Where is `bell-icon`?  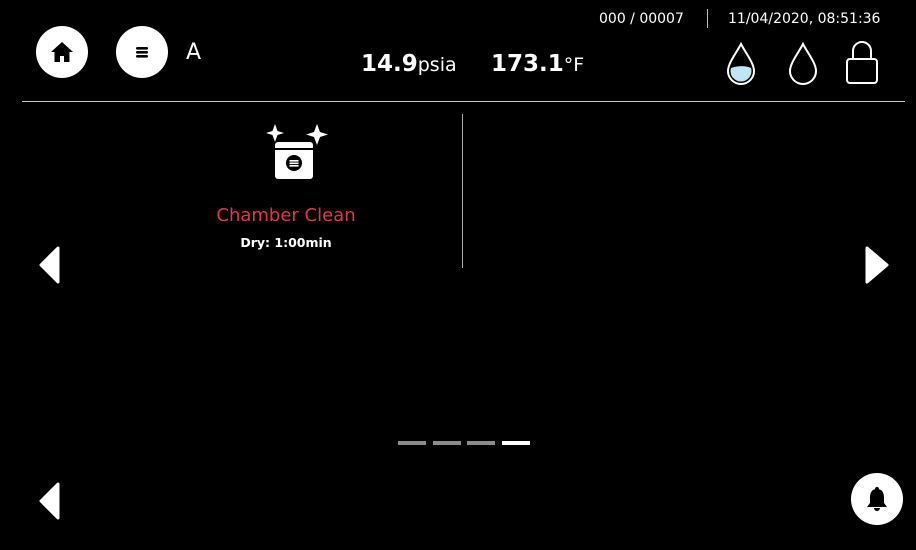
bell-icon is located at coordinates (877, 499).